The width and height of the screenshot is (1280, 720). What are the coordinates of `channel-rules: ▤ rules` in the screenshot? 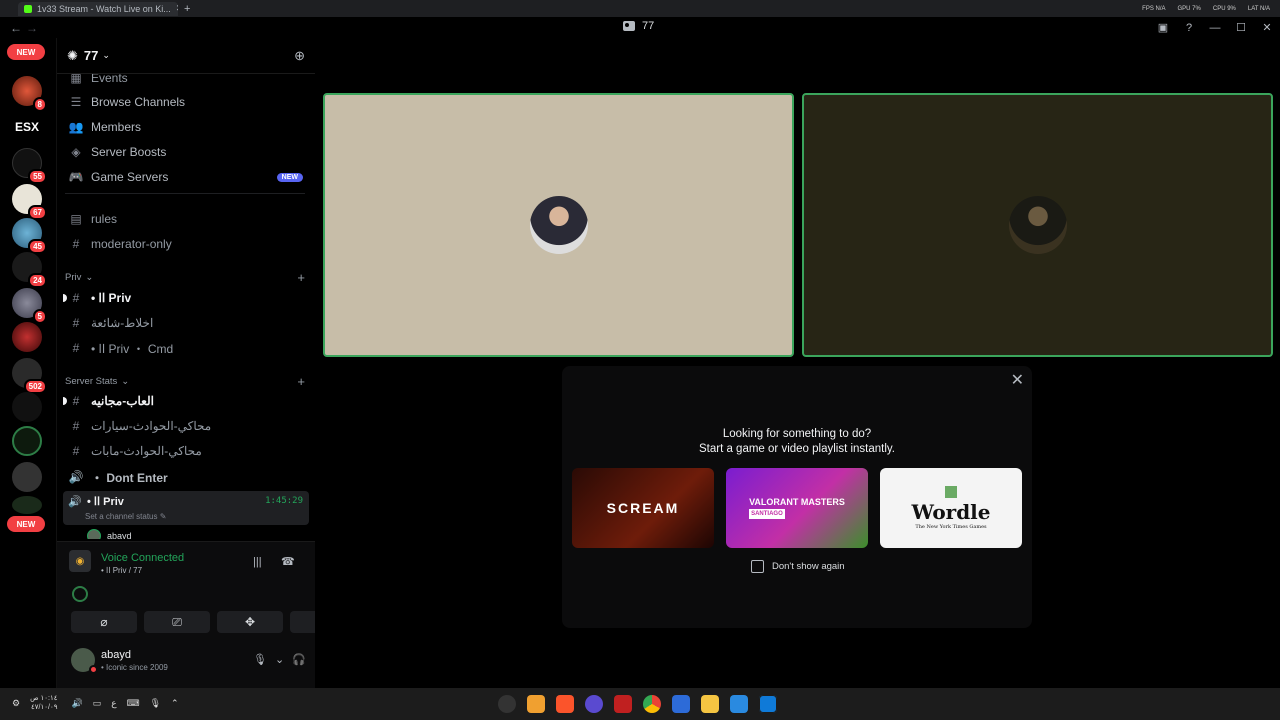 It's located at (187, 219).